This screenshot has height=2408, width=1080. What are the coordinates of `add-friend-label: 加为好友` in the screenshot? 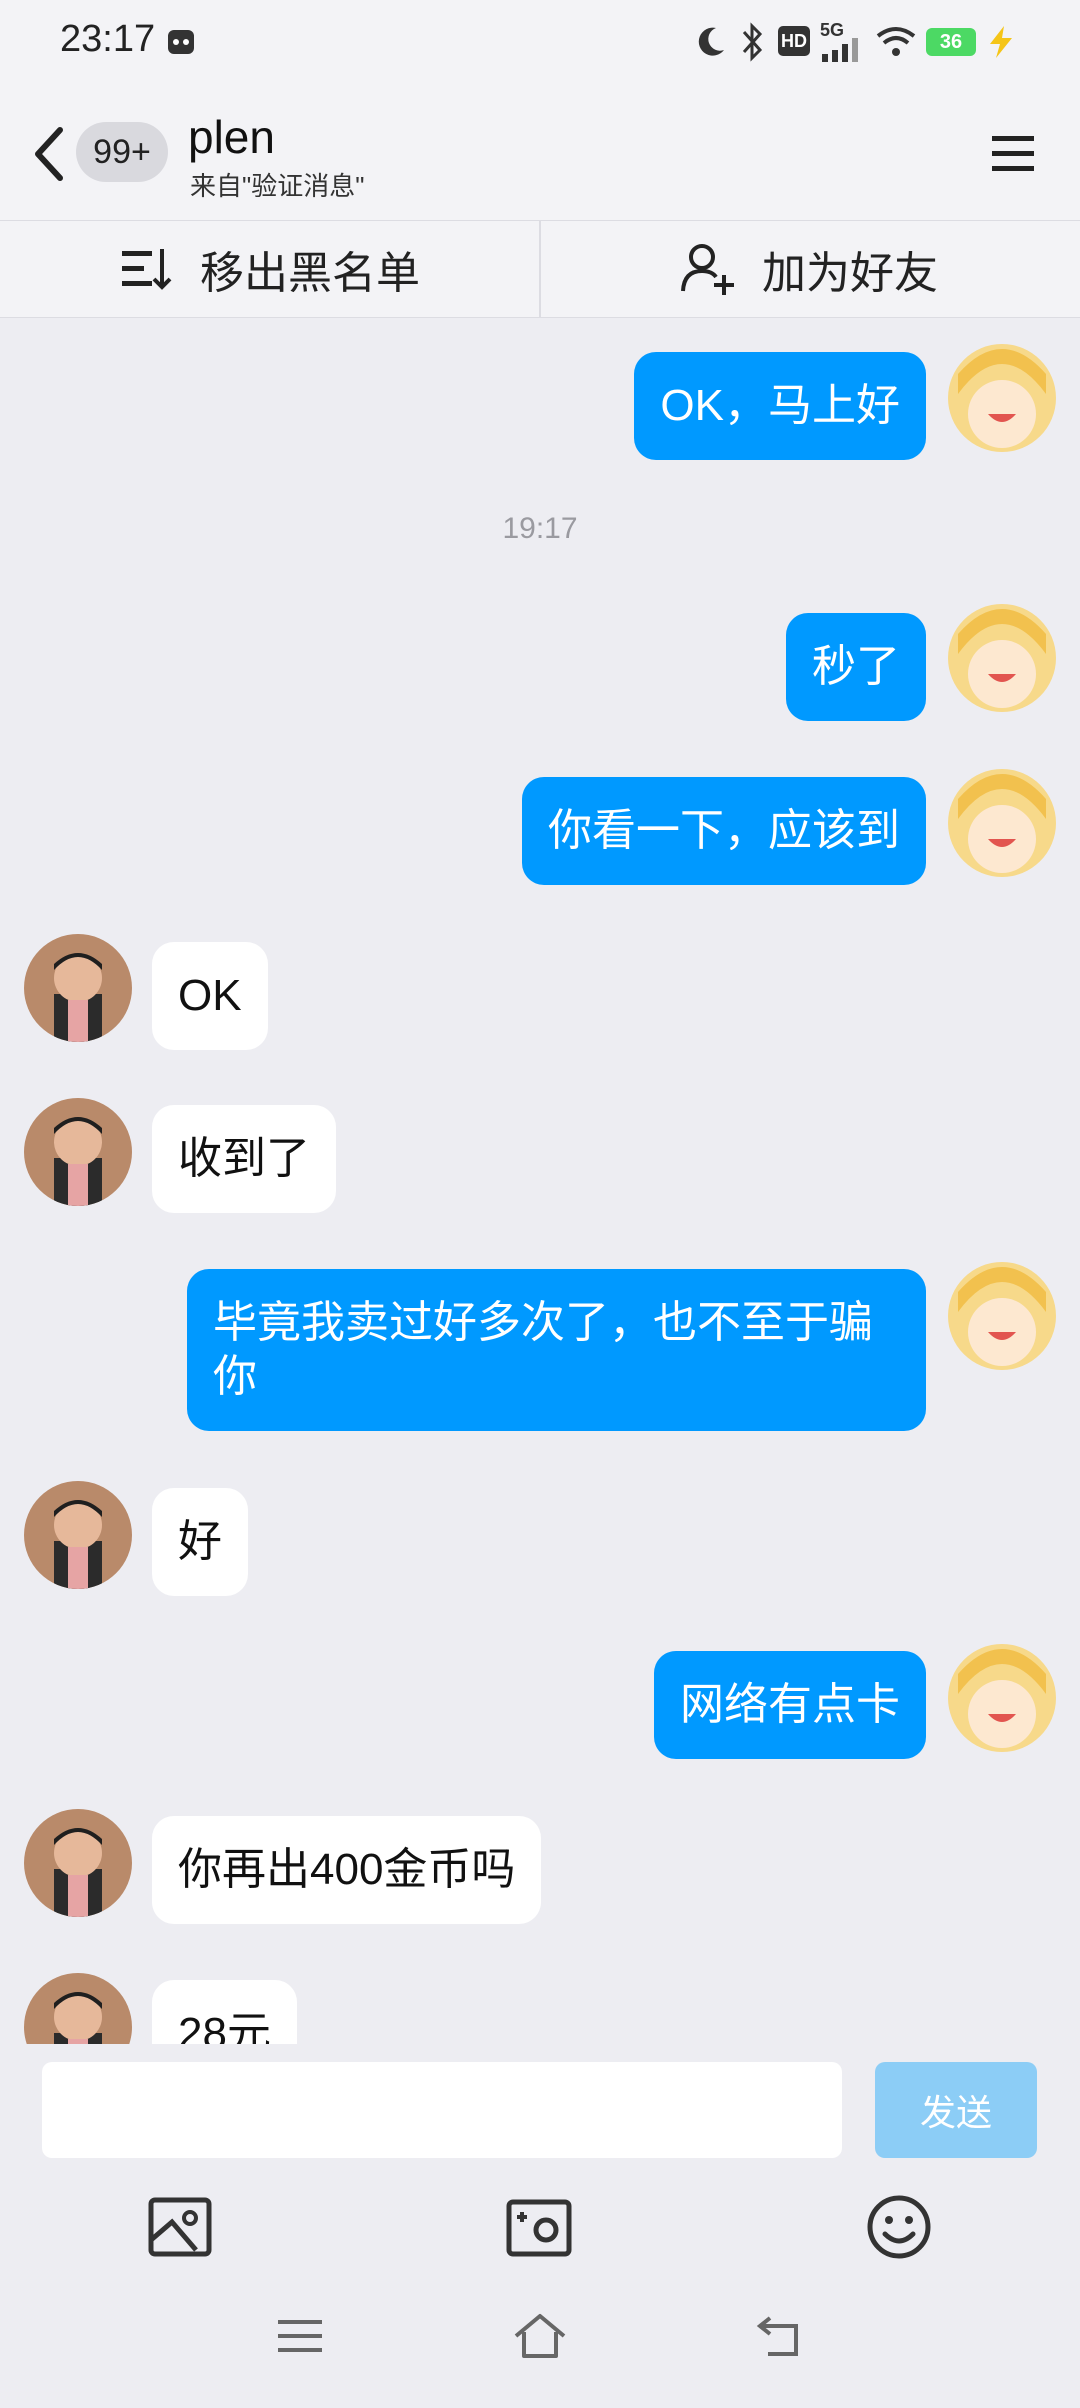 It's located at (850, 273).